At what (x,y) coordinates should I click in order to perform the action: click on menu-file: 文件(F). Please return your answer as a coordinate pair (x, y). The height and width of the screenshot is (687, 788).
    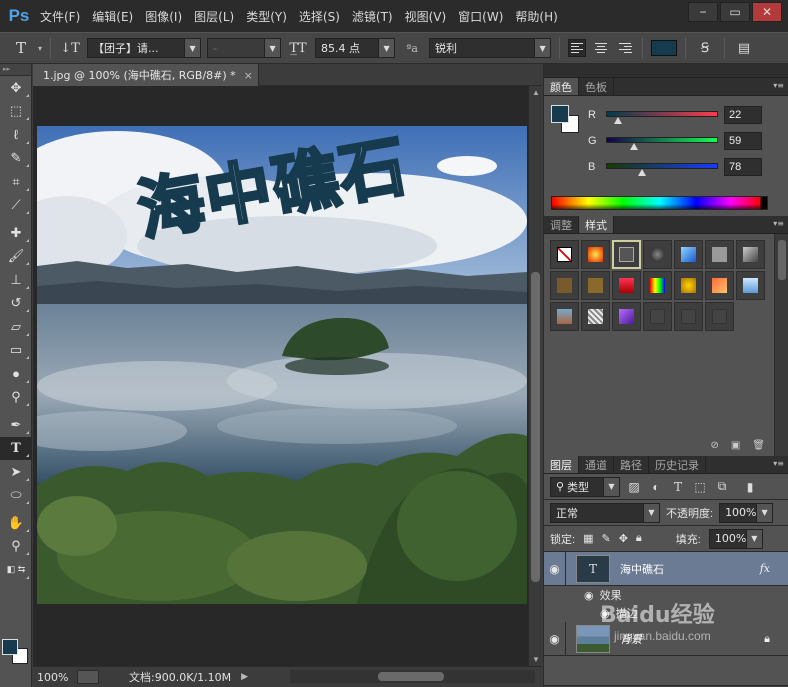
    Looking at the image, I should click on (60, 16).